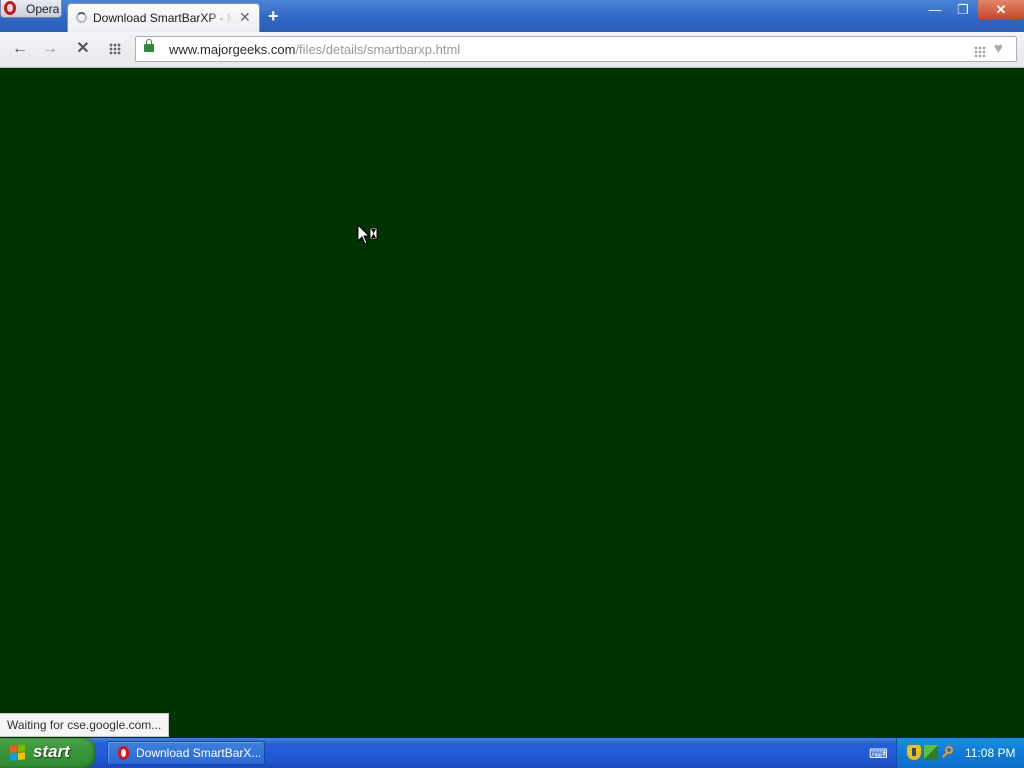 This screenshot has width=1024, height=768. Describe the element at coordinates (43, 9) in the screenshot. I see `opera-menu-label: Opera` at that location.